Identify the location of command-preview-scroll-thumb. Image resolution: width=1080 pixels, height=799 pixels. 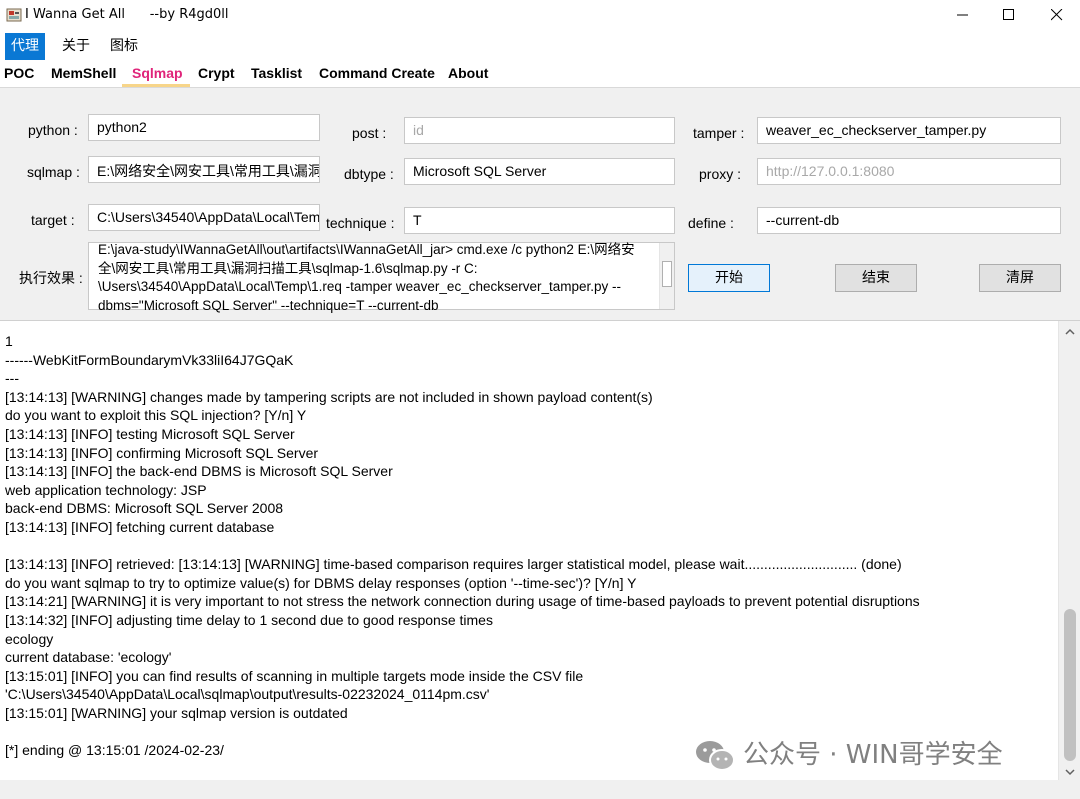
(667, 274).